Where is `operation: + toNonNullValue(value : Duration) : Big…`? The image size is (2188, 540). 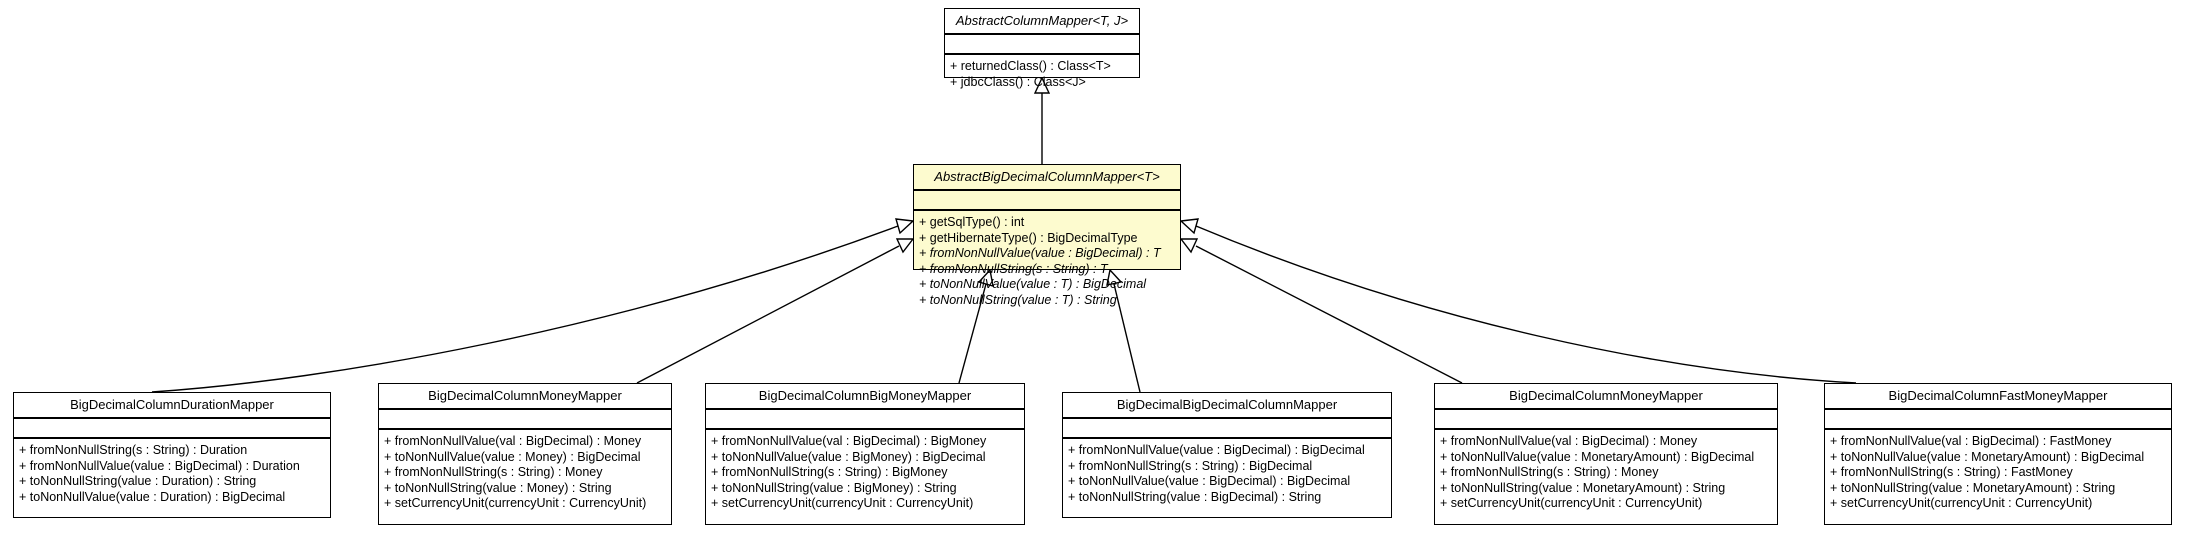
operation: + toNonNullValue(value : Duration) : Big… is located at coordinates (152, 496).